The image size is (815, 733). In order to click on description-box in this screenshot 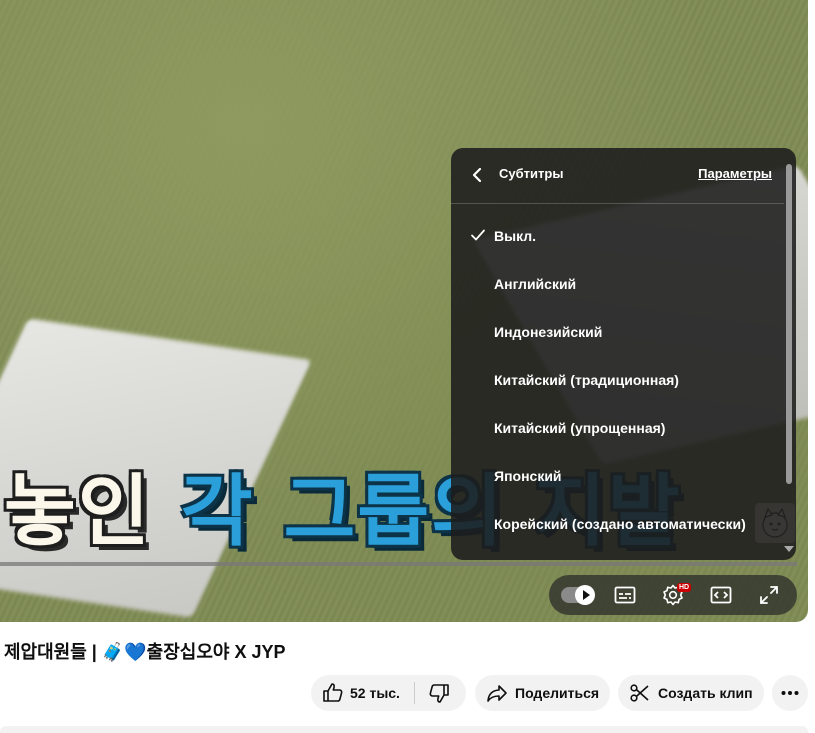, I will do `click(404, 729)`.